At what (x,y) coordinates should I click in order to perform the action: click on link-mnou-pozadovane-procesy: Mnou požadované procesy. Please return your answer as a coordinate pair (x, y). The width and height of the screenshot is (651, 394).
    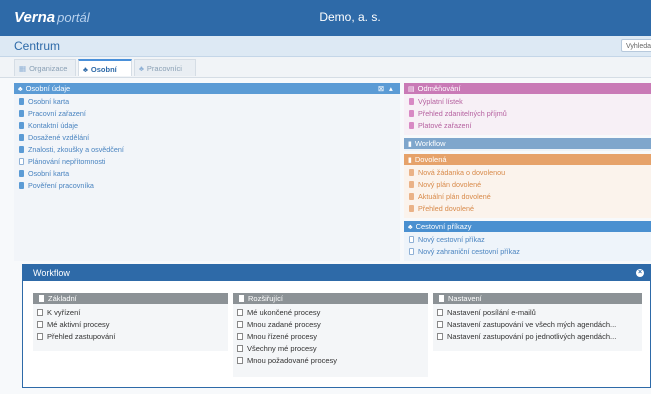
    Looking at the image, I should click on (287, 360).